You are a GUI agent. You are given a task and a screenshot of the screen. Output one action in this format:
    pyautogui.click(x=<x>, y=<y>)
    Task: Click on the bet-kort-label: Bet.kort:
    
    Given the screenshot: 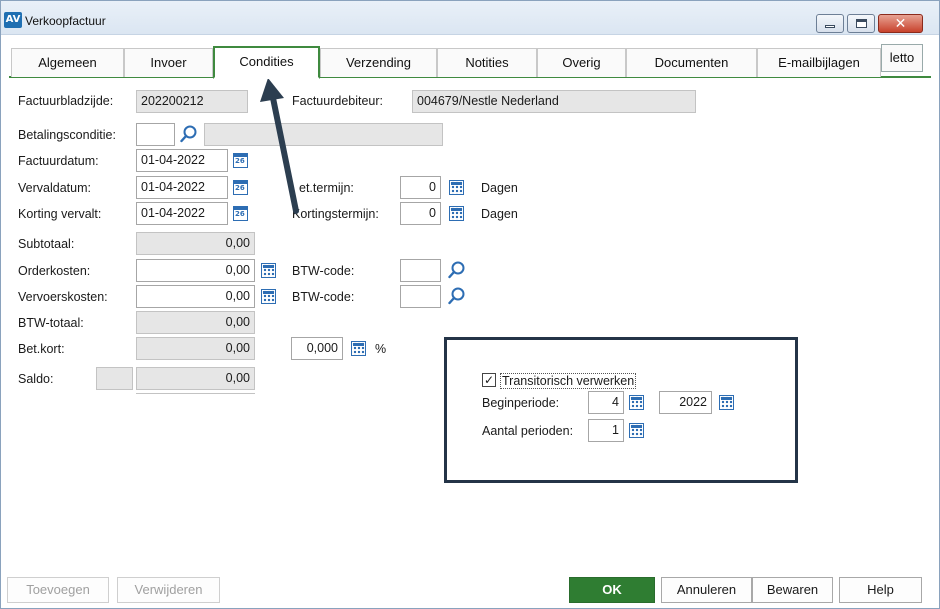 What is the action you would take?
    pyautogui.click(x=41, y=349)
    